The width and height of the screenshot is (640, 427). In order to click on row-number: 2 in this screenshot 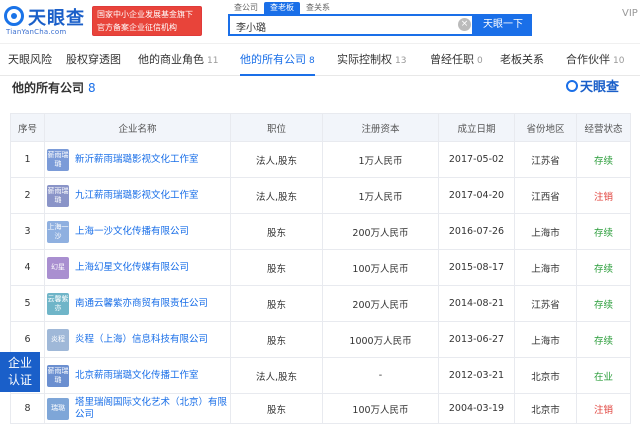, I will do `click(27, 195)`.